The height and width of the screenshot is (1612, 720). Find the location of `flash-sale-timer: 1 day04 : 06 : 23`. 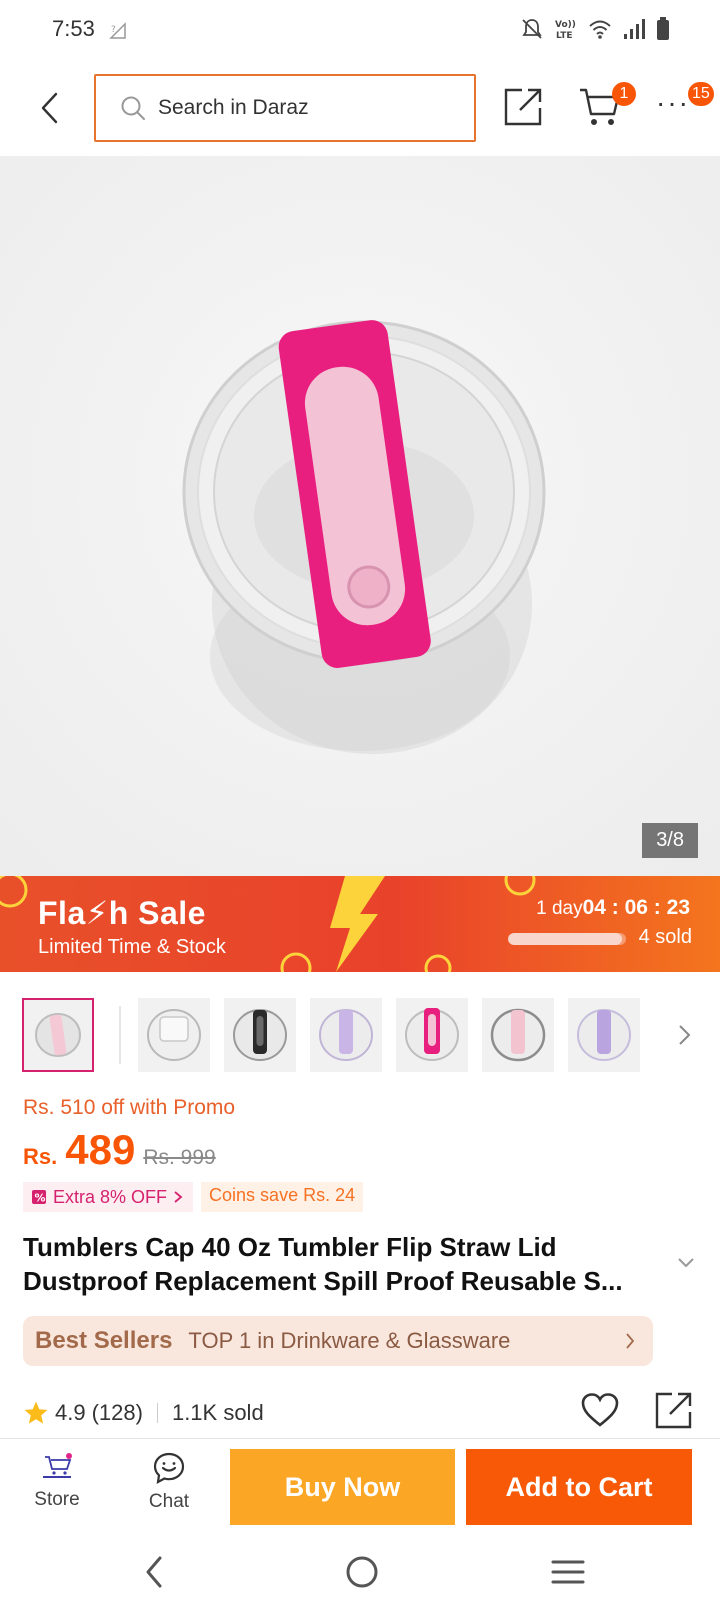

flash-sale-timer: 1 day04 : 06 : 23 is located at coordinates (613, 908).